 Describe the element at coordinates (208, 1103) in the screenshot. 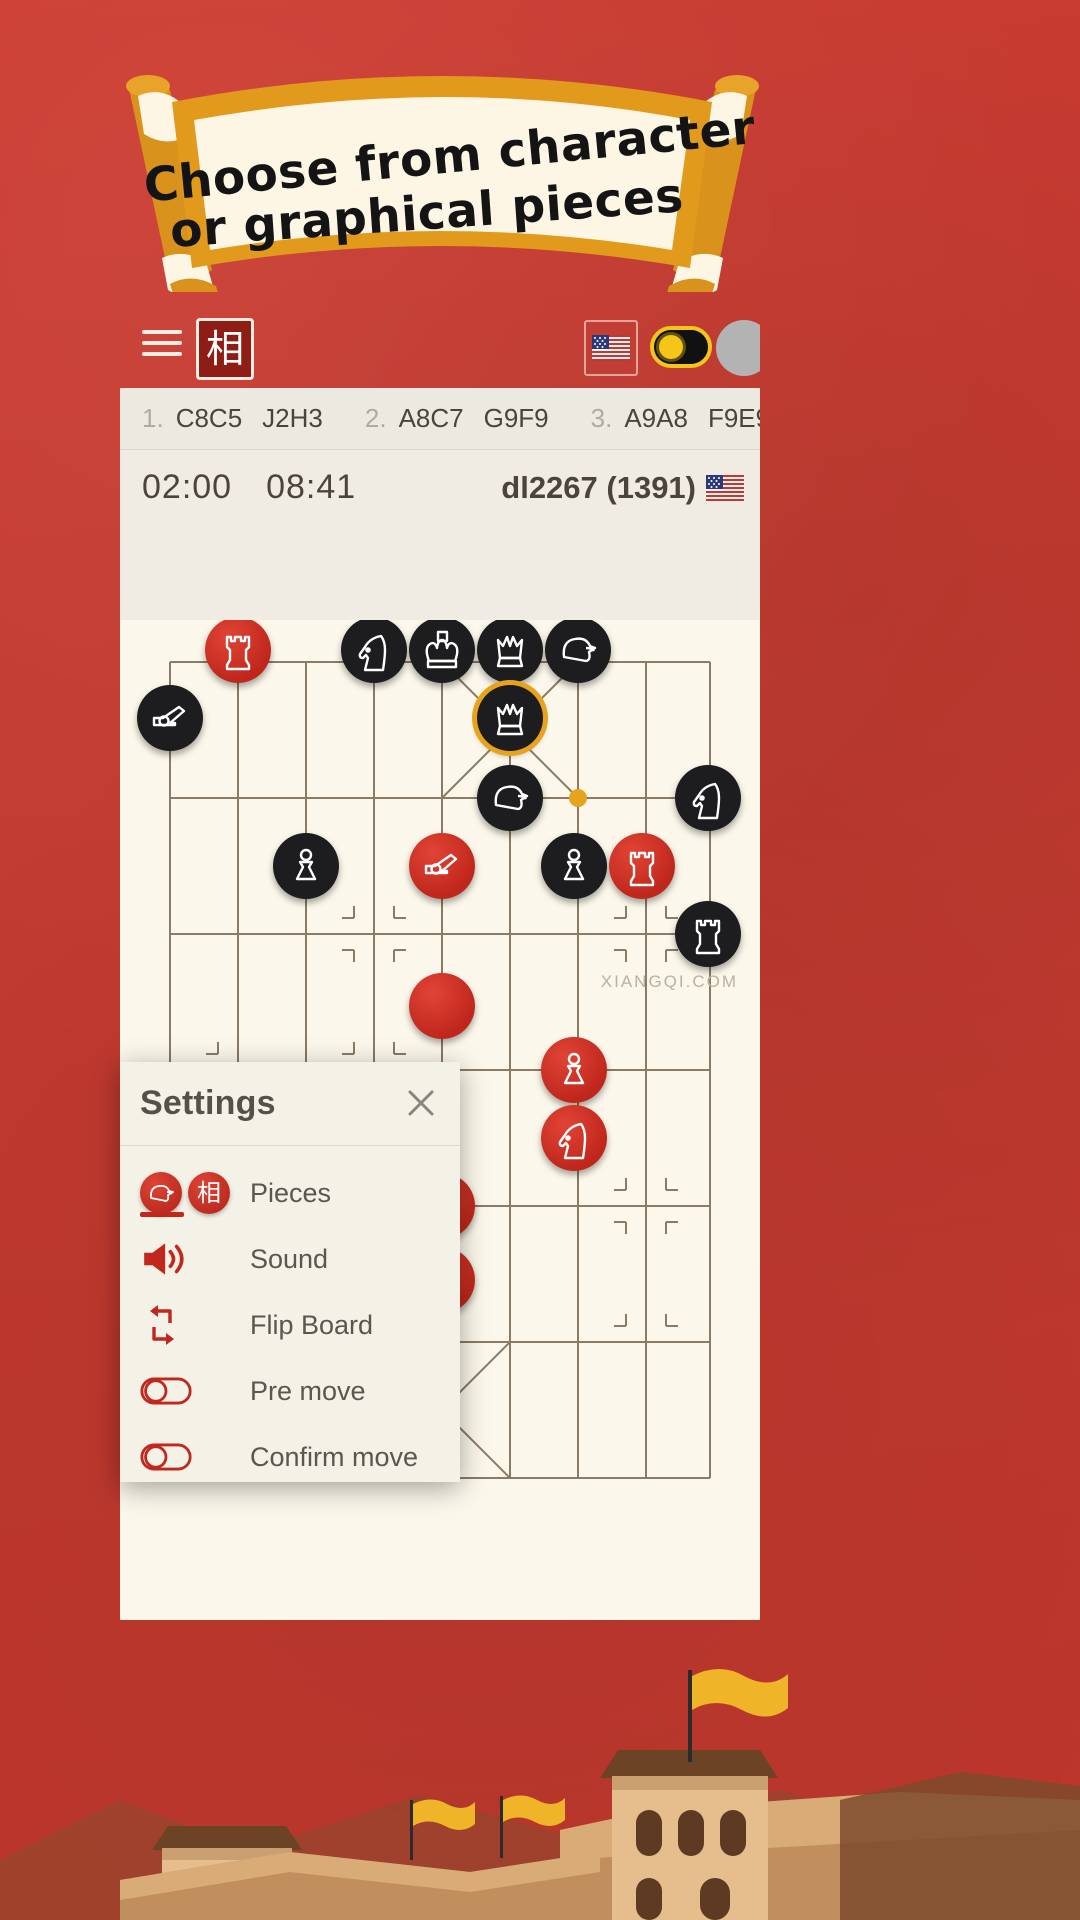

I see `settings-title: Settings` at that location.